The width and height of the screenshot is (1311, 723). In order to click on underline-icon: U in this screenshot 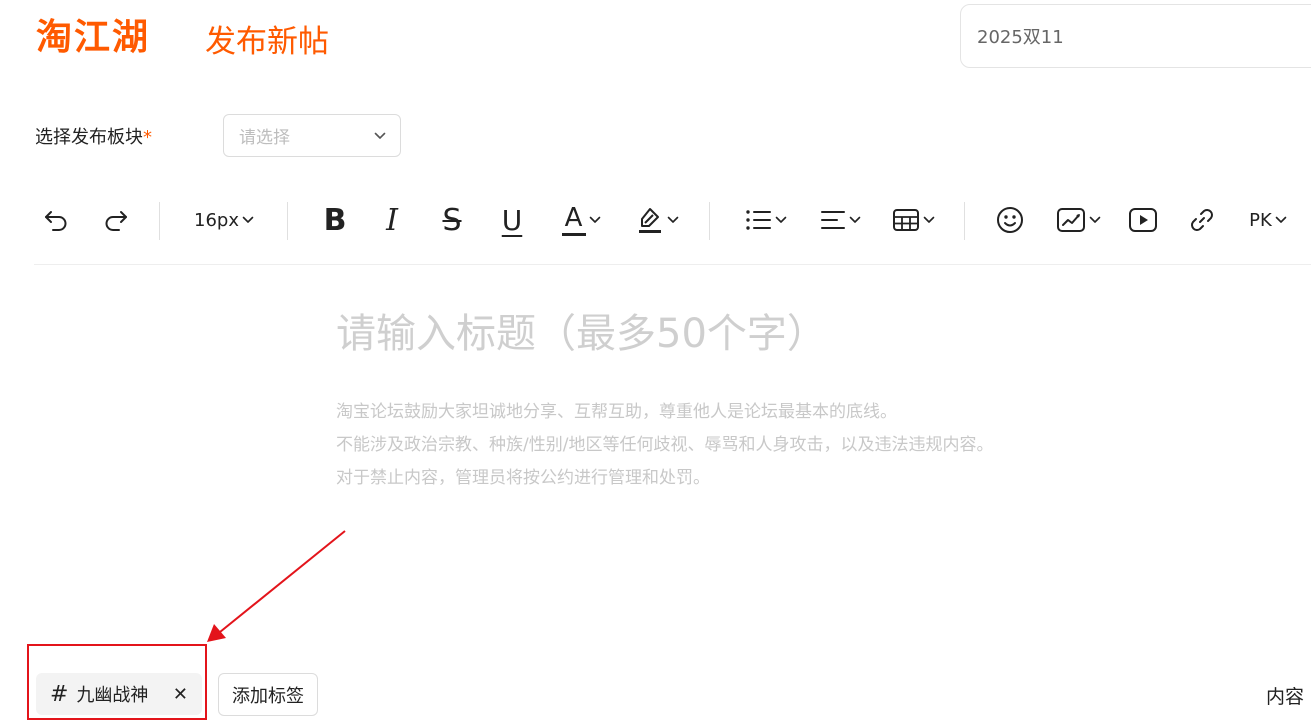, I will do `click(512, 220)`.